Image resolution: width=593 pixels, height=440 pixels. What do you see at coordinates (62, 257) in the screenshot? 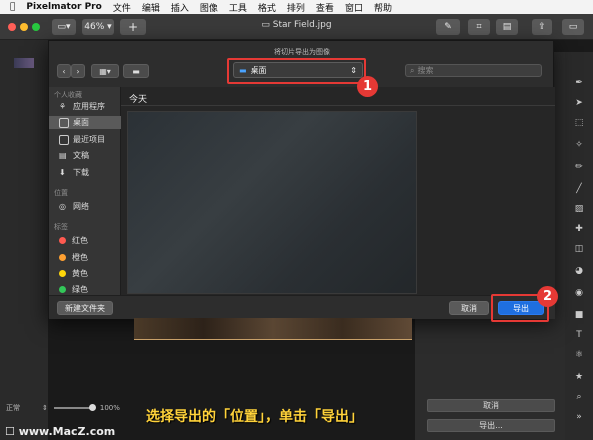
I see `tag-dot-icon` at bounding box center [62, 257].